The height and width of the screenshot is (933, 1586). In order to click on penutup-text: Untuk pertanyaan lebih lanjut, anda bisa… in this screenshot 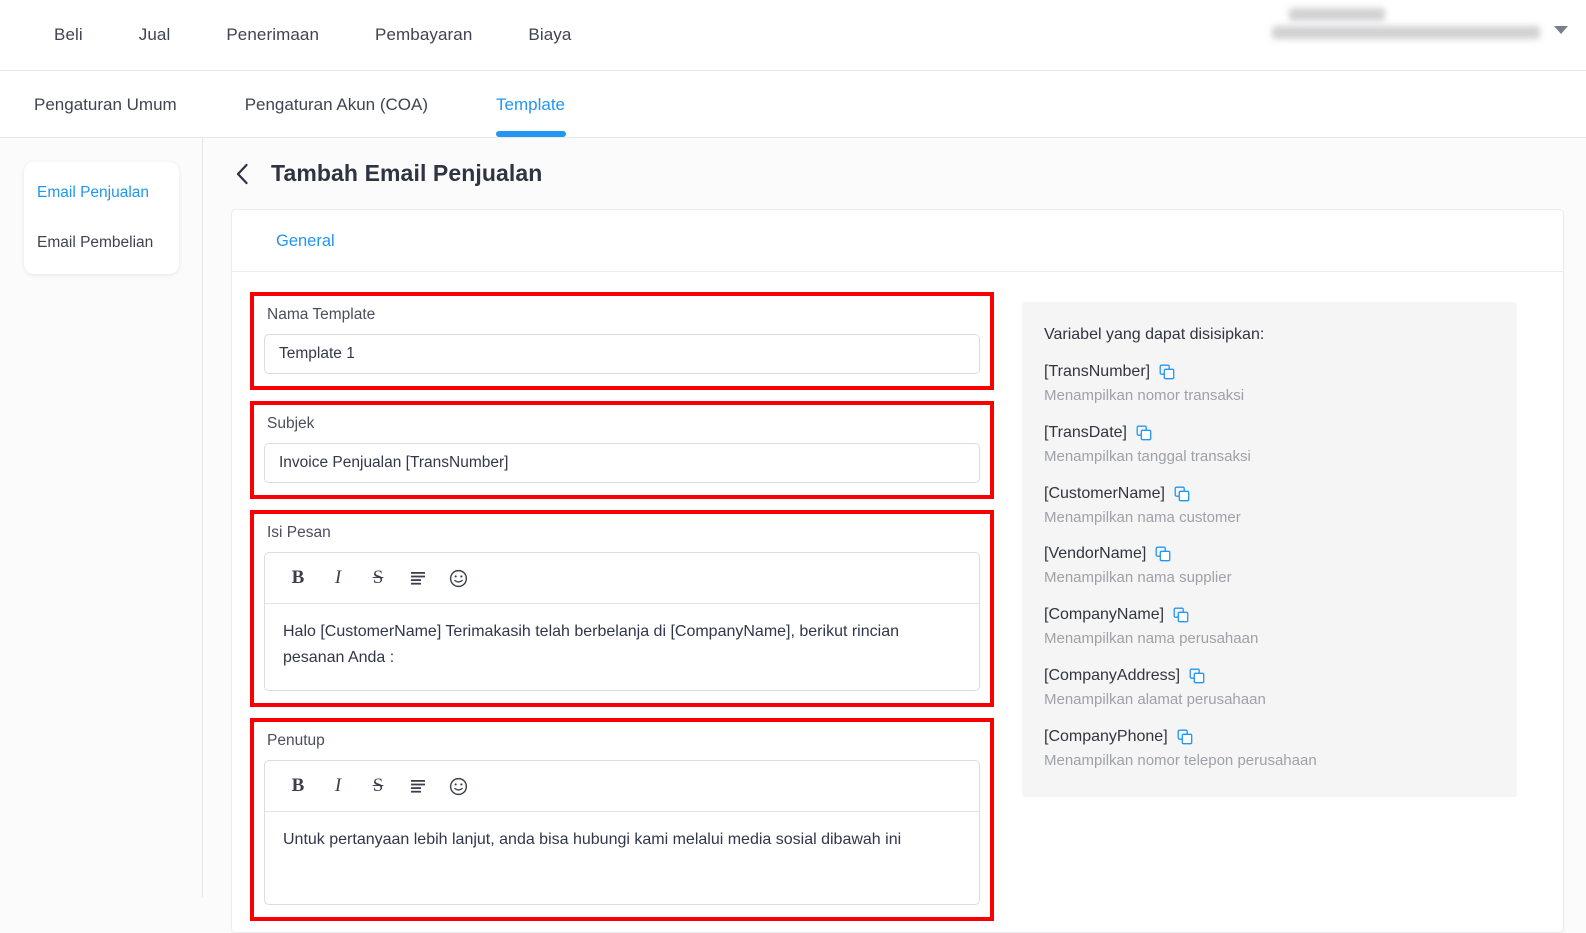, I will do `click(622, 858)`.